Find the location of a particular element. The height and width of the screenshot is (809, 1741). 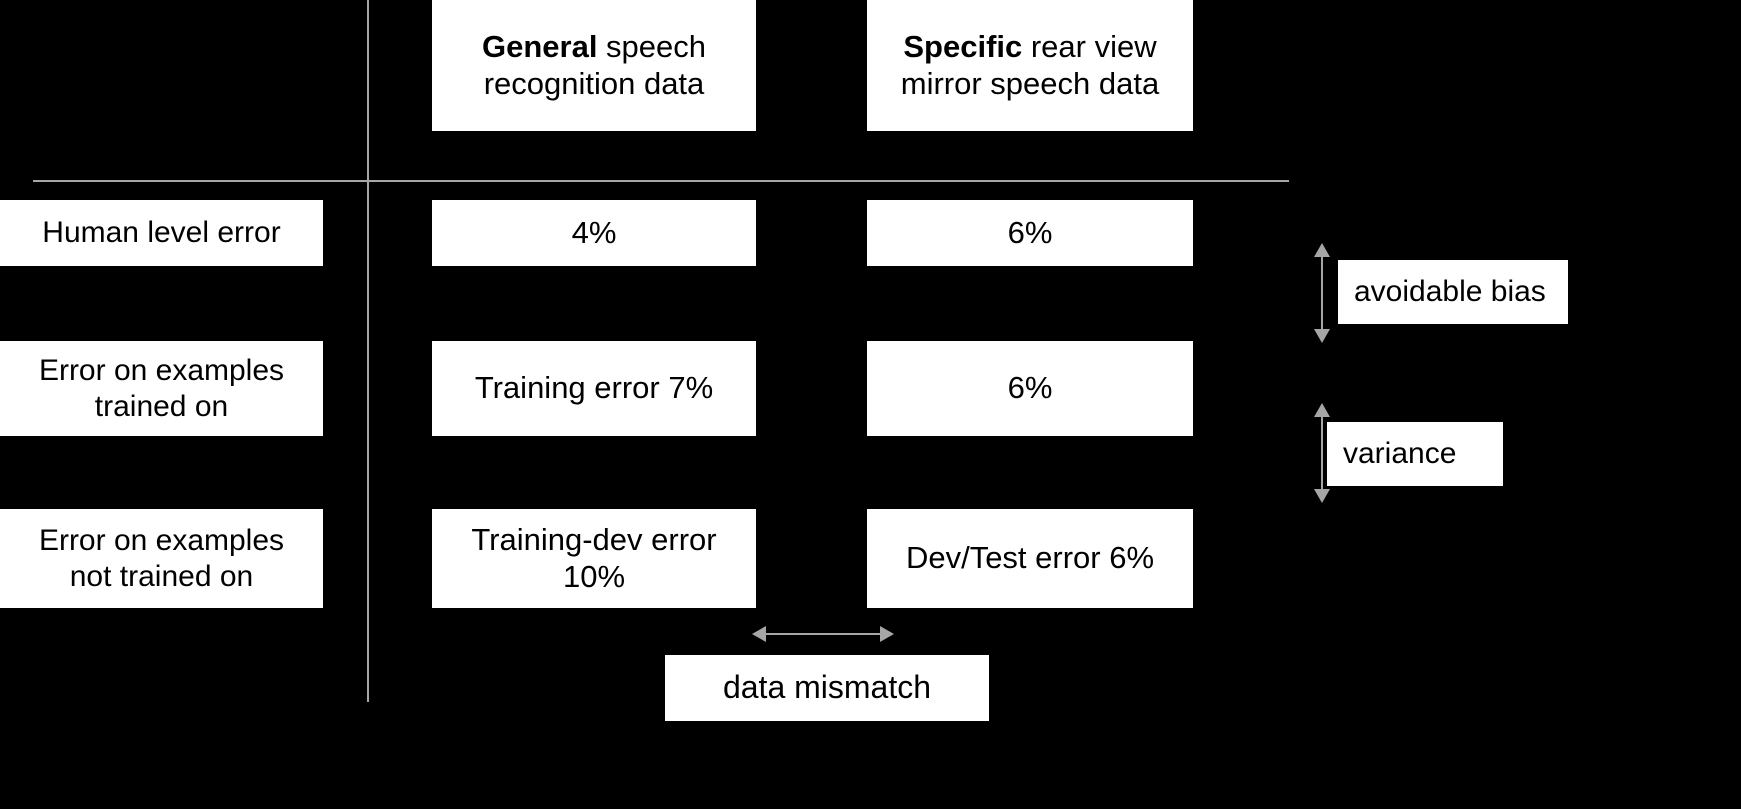

cell-value-line1: Training-dev error is located at coordinates (594, 539).